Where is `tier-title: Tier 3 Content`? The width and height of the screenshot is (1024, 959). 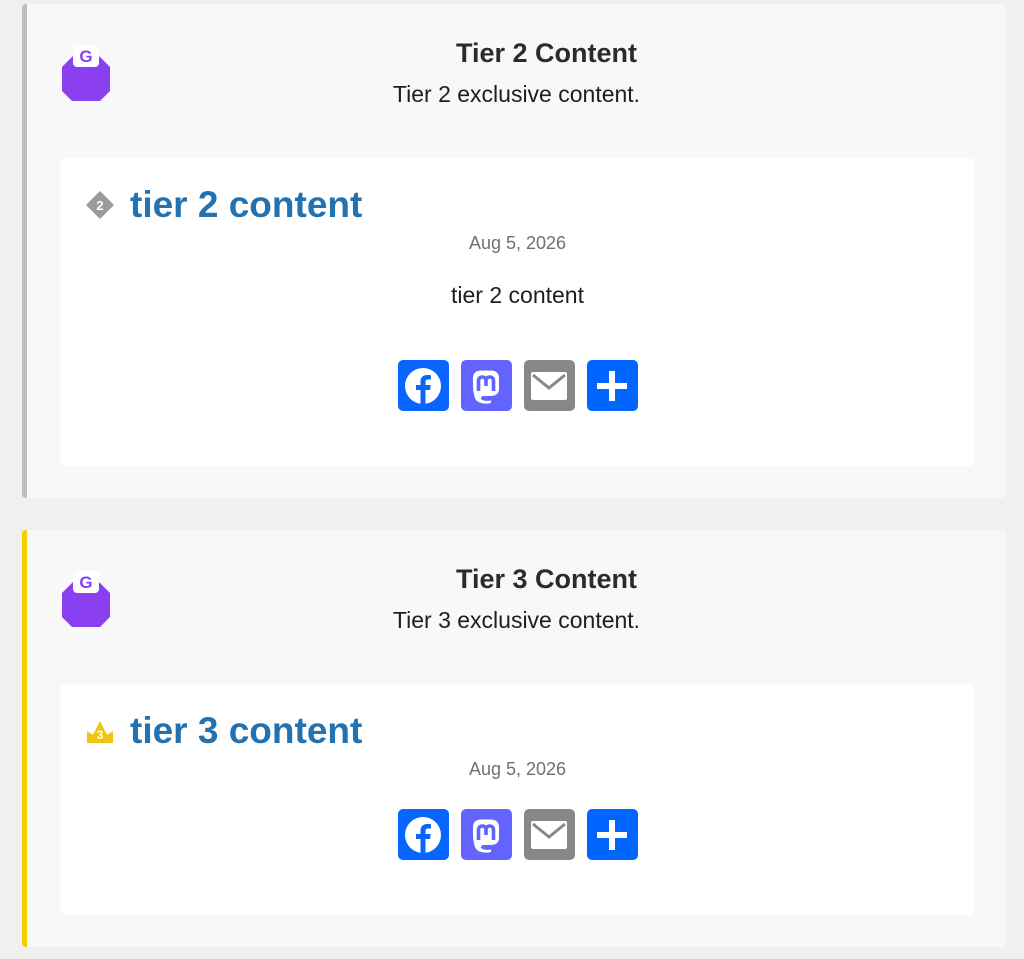
tier-title: Tier 3 Content is located at coordinates (546, 579).